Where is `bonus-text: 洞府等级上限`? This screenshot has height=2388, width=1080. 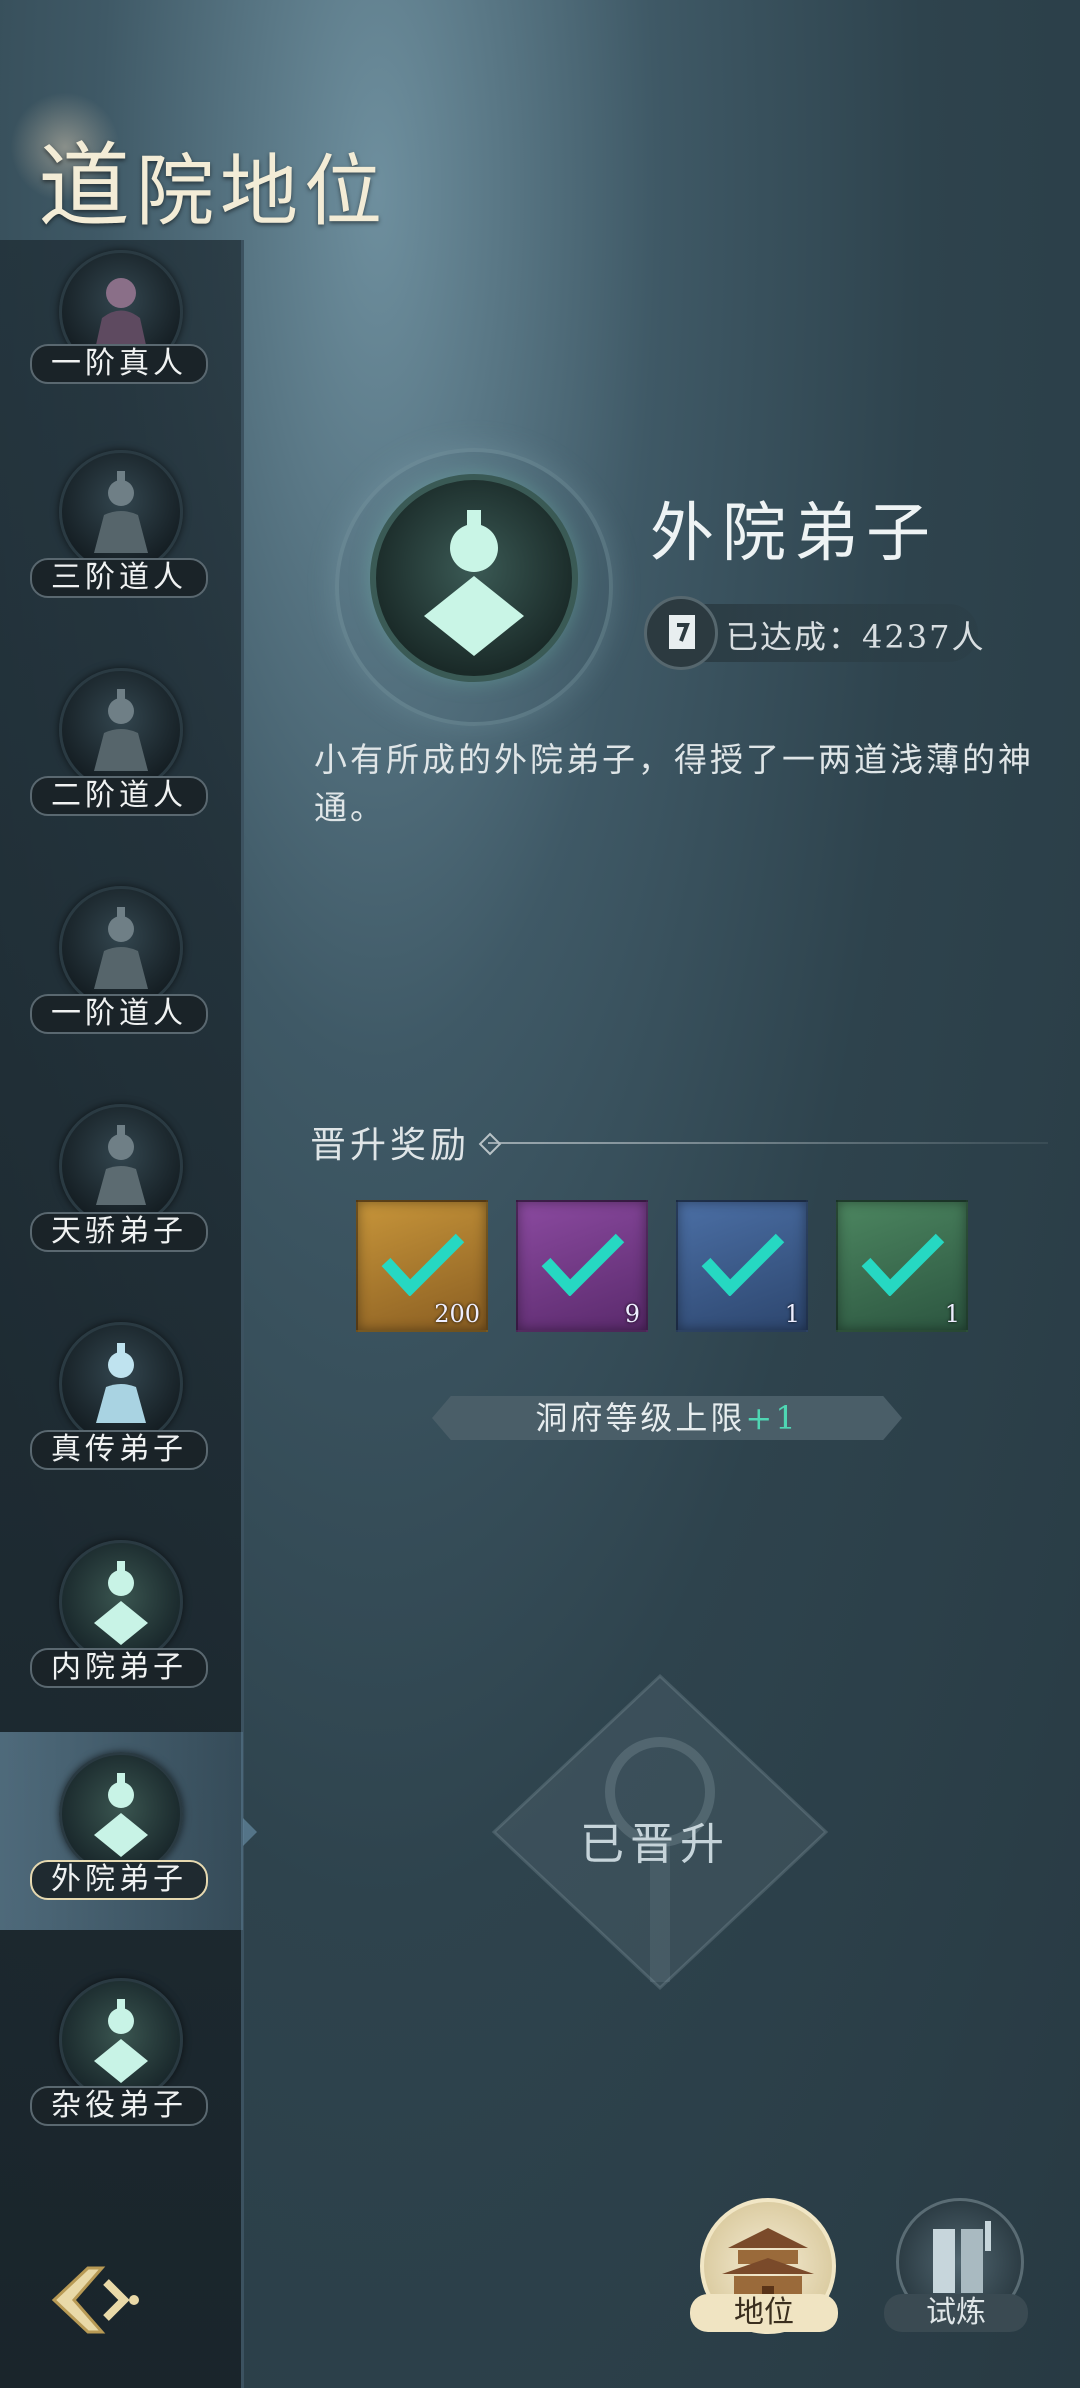 bonus-text: 洞府等级上限 is located at coordinates (640, 1418).